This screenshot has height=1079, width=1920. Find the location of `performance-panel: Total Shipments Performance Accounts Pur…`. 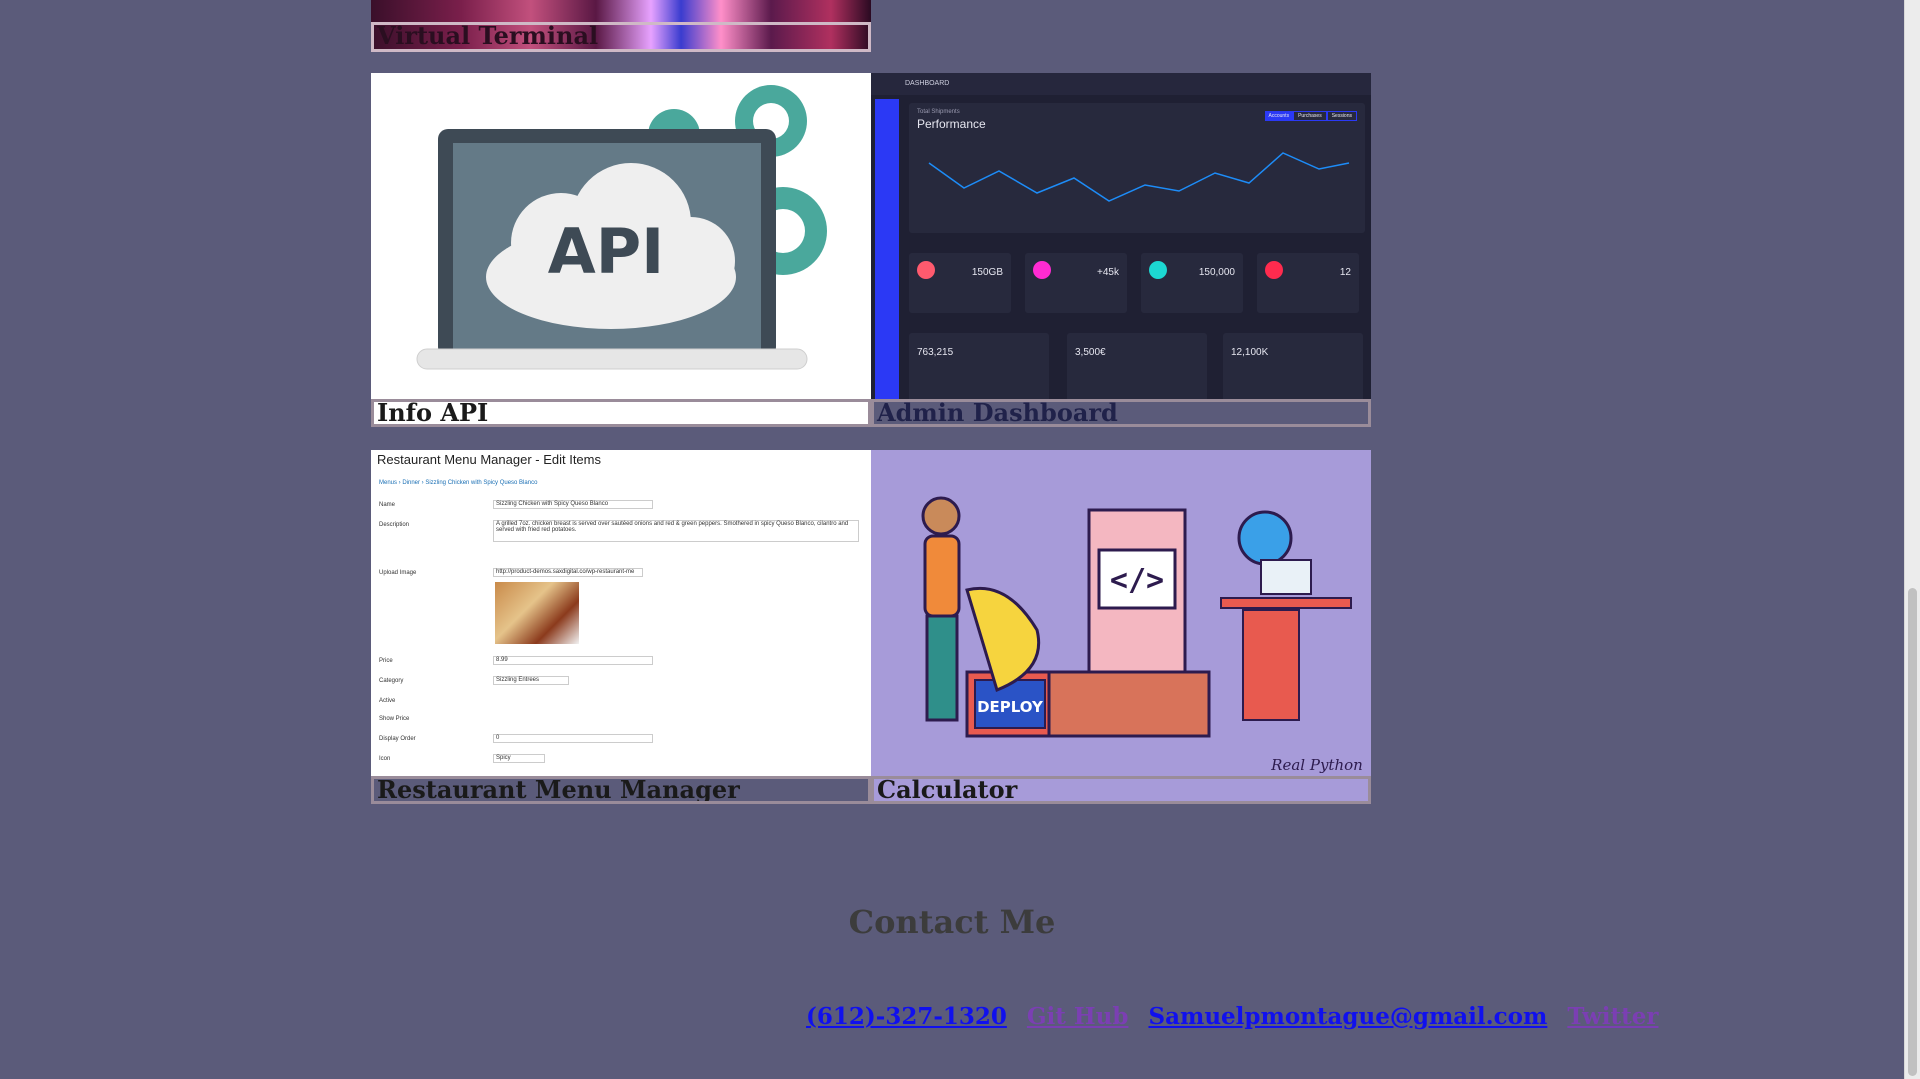

performance-panel: Total Shipments Performance Accounts Pur… is located at coordinates (1137, 168).